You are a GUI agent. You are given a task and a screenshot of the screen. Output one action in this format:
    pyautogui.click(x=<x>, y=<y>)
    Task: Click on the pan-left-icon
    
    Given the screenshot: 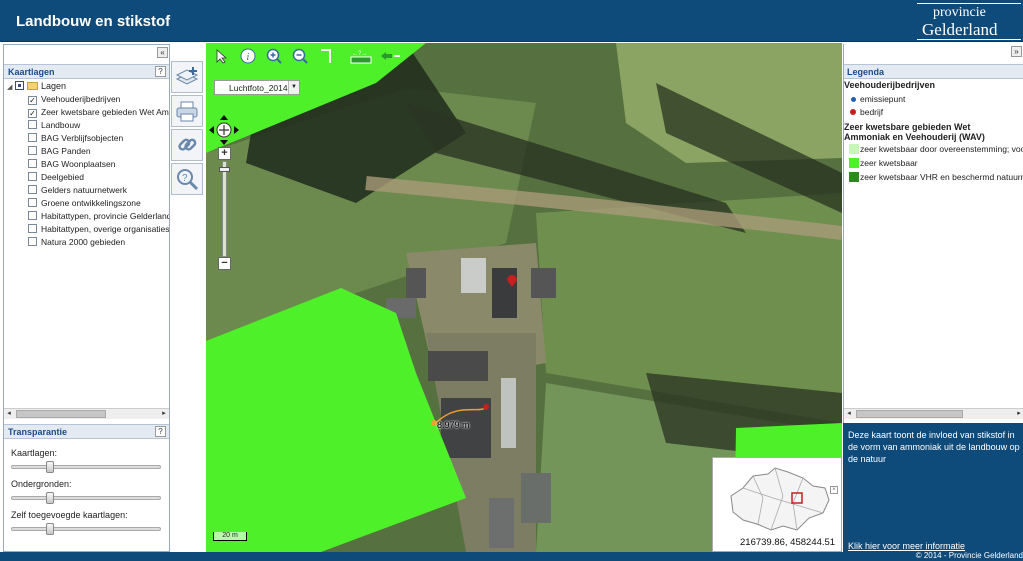 What is the action you would take?
    pyautogui.click(x=211, y=130)
    